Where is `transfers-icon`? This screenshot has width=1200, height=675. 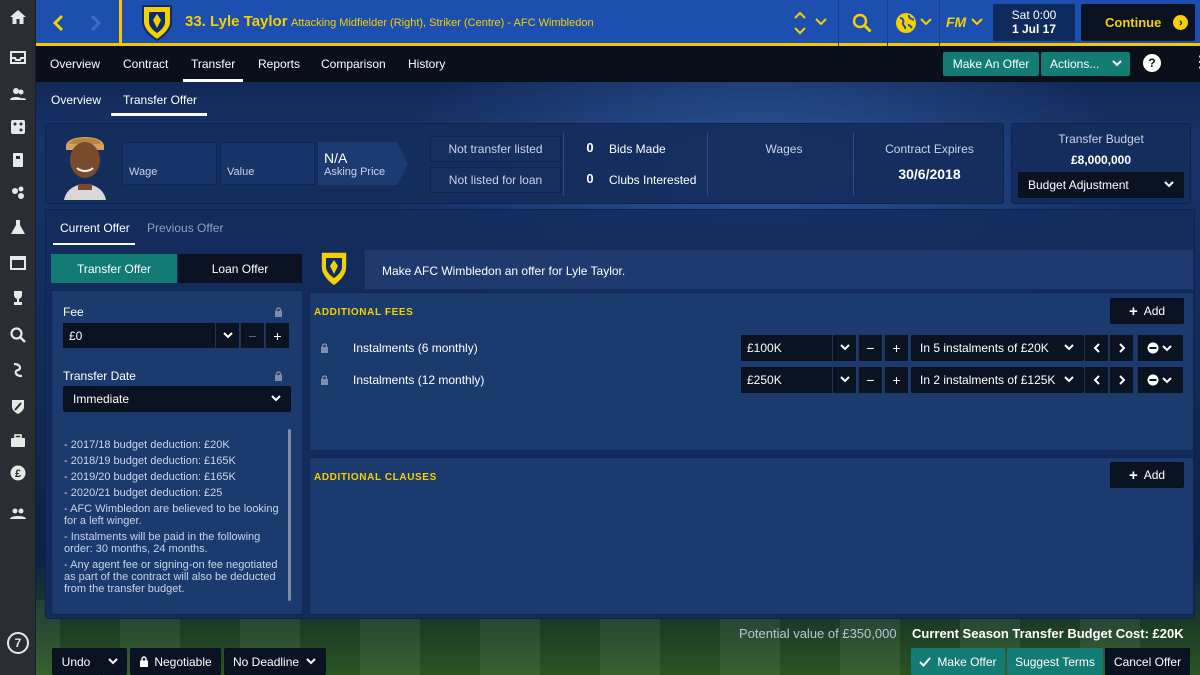
transfers-icon is located at coordinates (18, 370).